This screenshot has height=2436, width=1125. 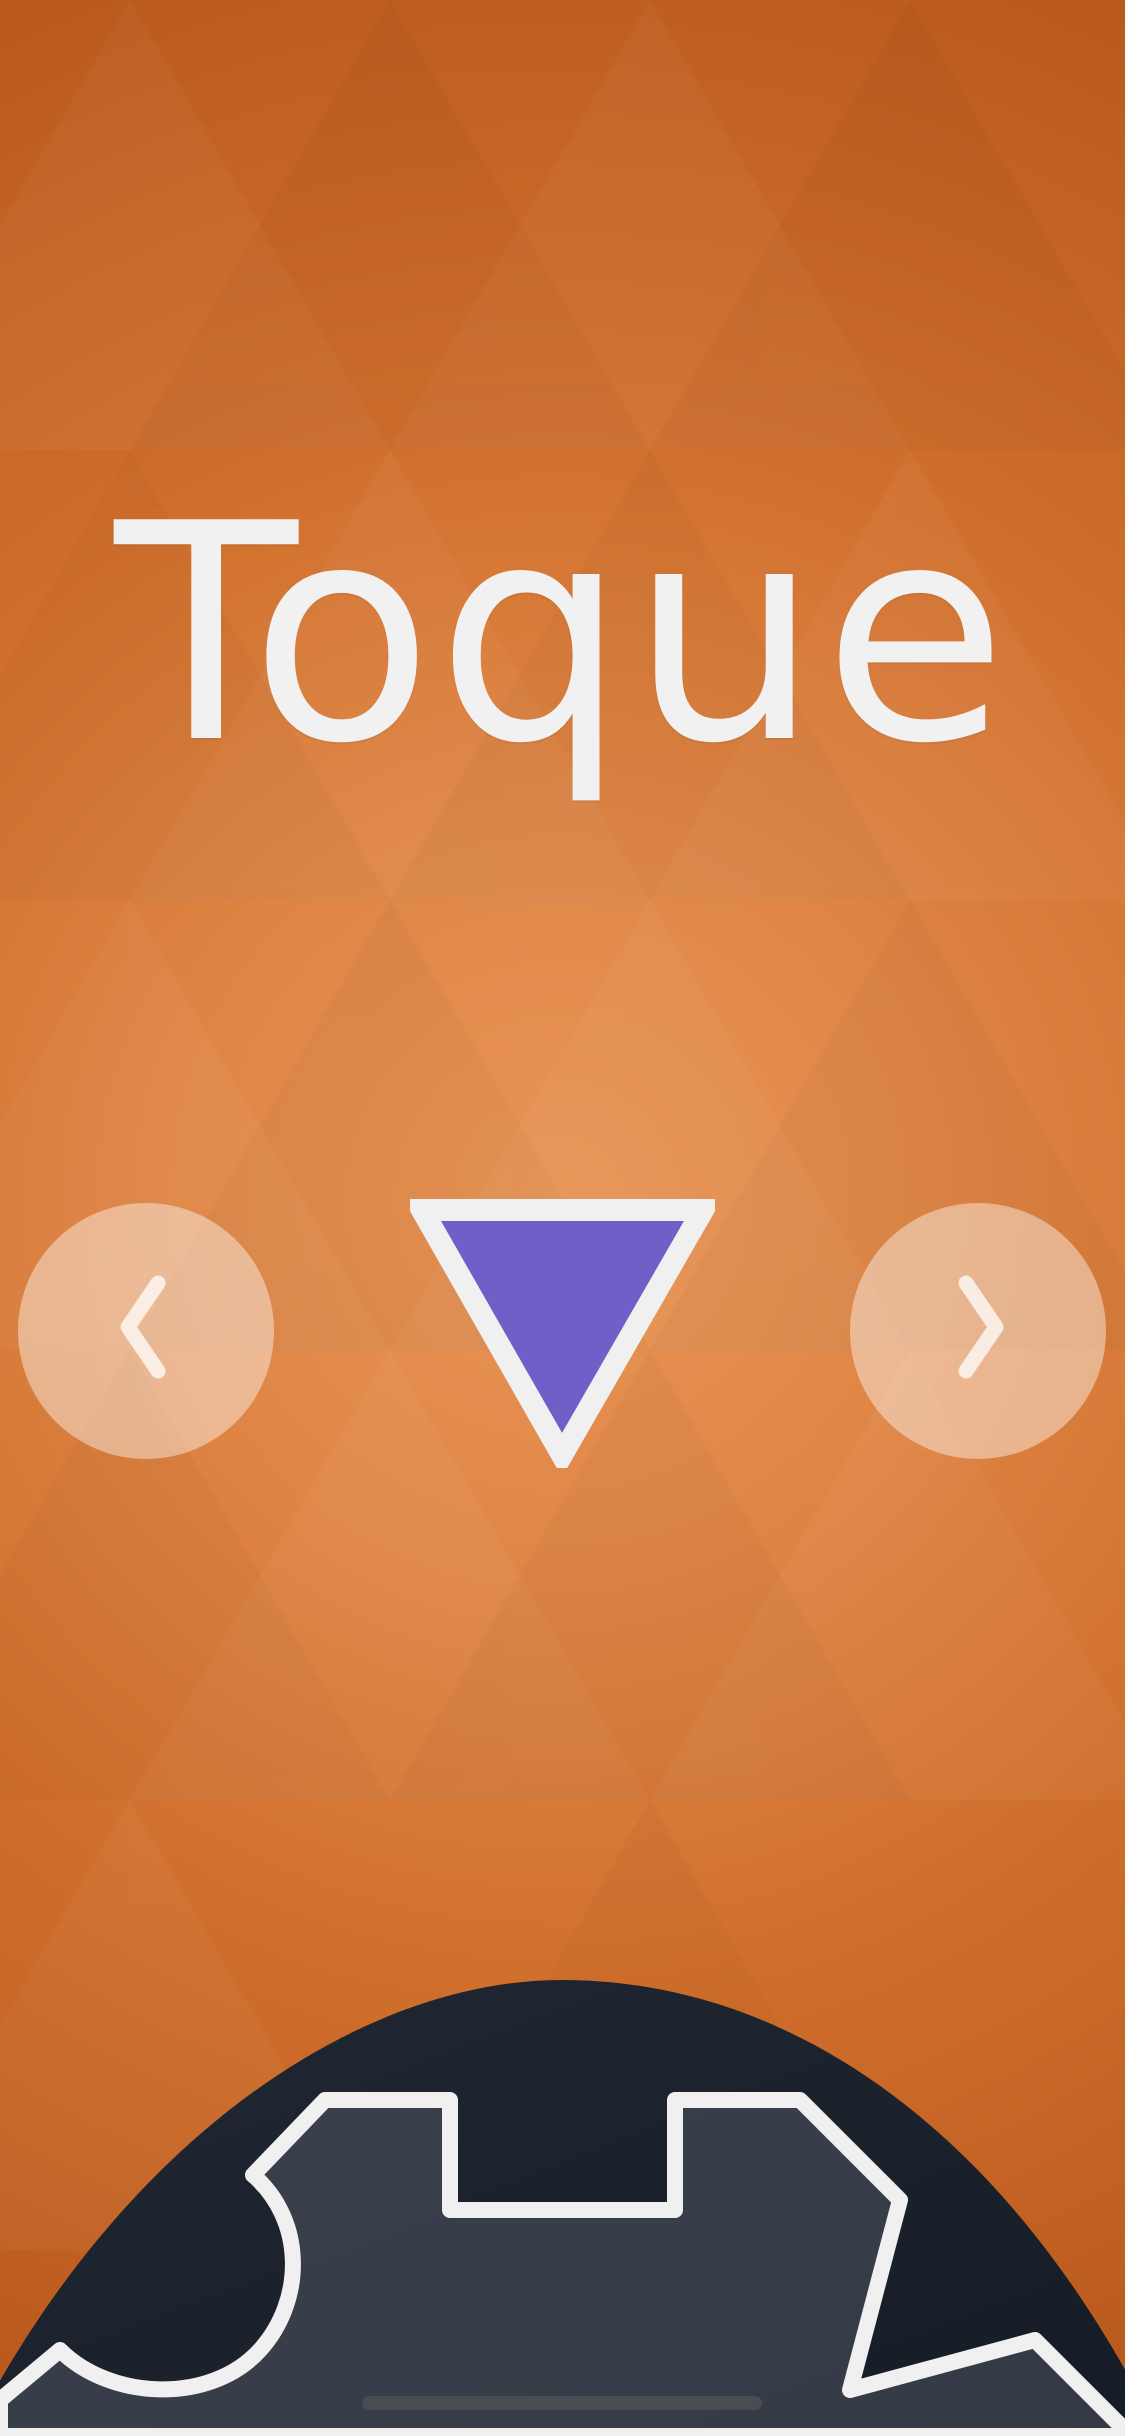 I want to click on shape-preview, so click(x=563, y=1338).